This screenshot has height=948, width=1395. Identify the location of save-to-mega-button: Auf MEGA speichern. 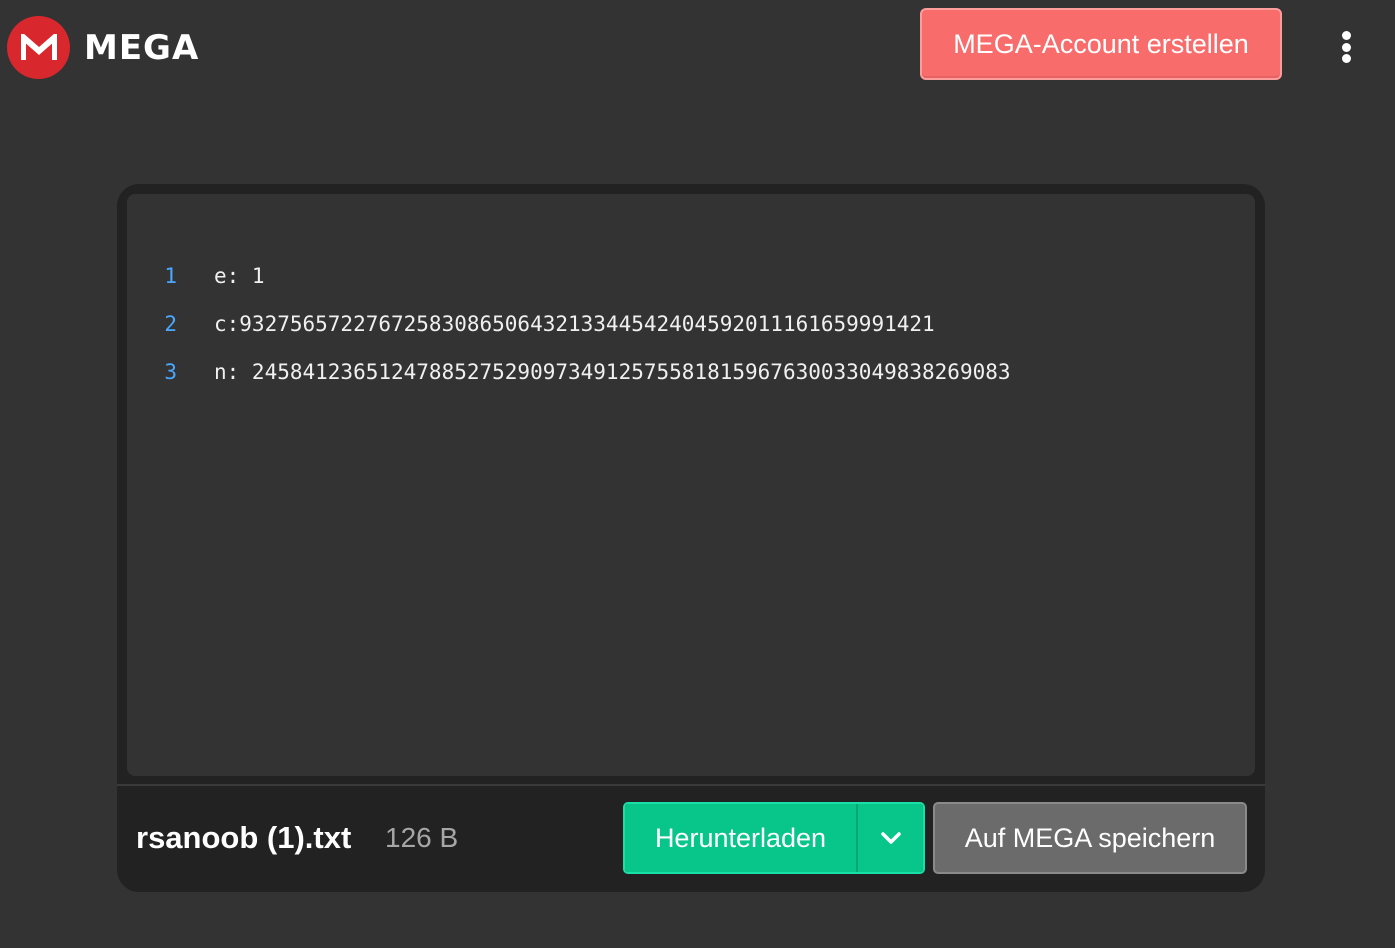
(1090, 838).